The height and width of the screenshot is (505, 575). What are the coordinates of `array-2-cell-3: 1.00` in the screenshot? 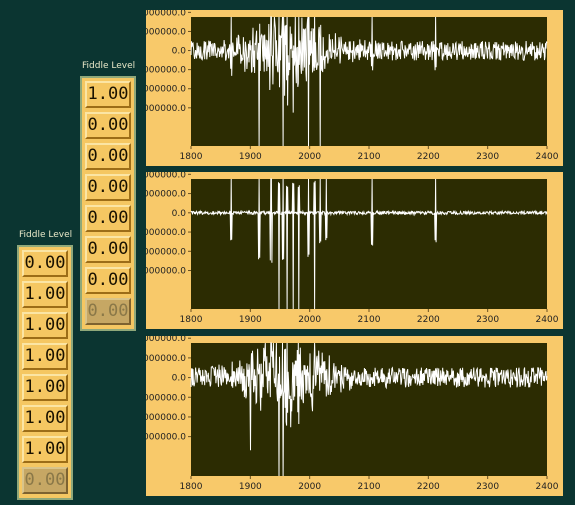 It's located at (45, 356).